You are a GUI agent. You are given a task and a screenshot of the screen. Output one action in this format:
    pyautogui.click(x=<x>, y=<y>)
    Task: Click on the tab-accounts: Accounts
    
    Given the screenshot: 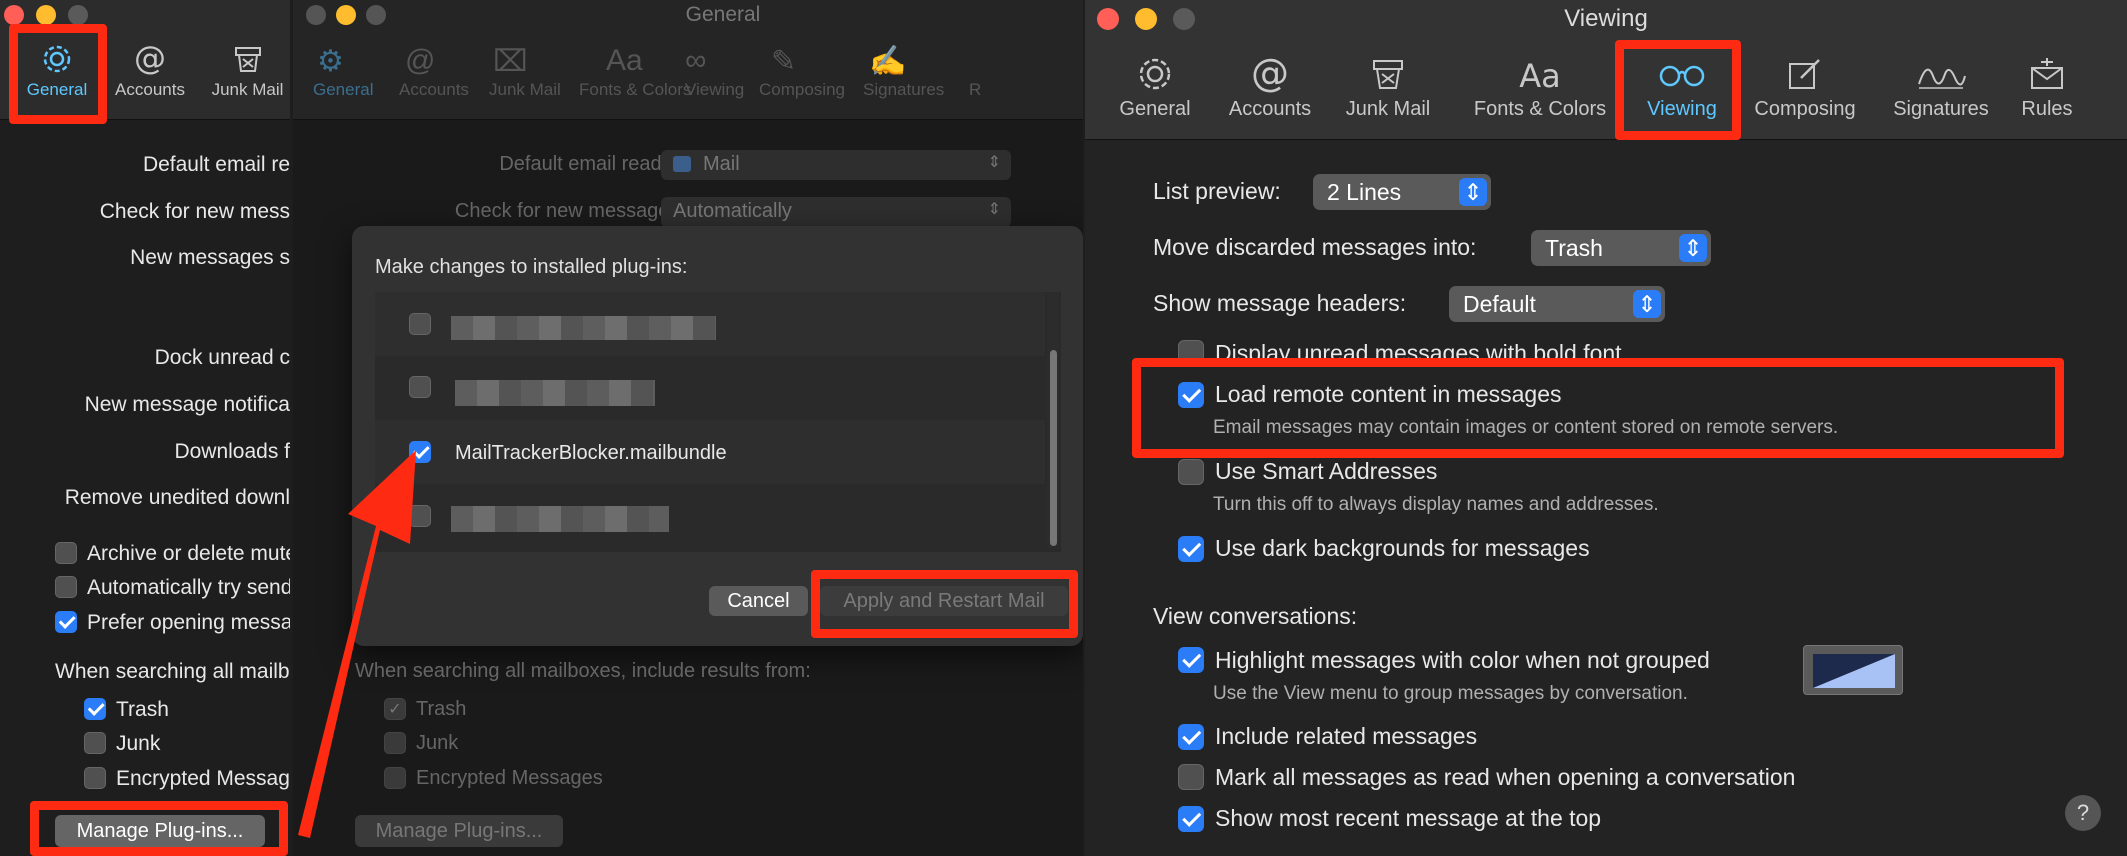 What is the action you would take?
    pyautogui.click(x=434, y=90)
    